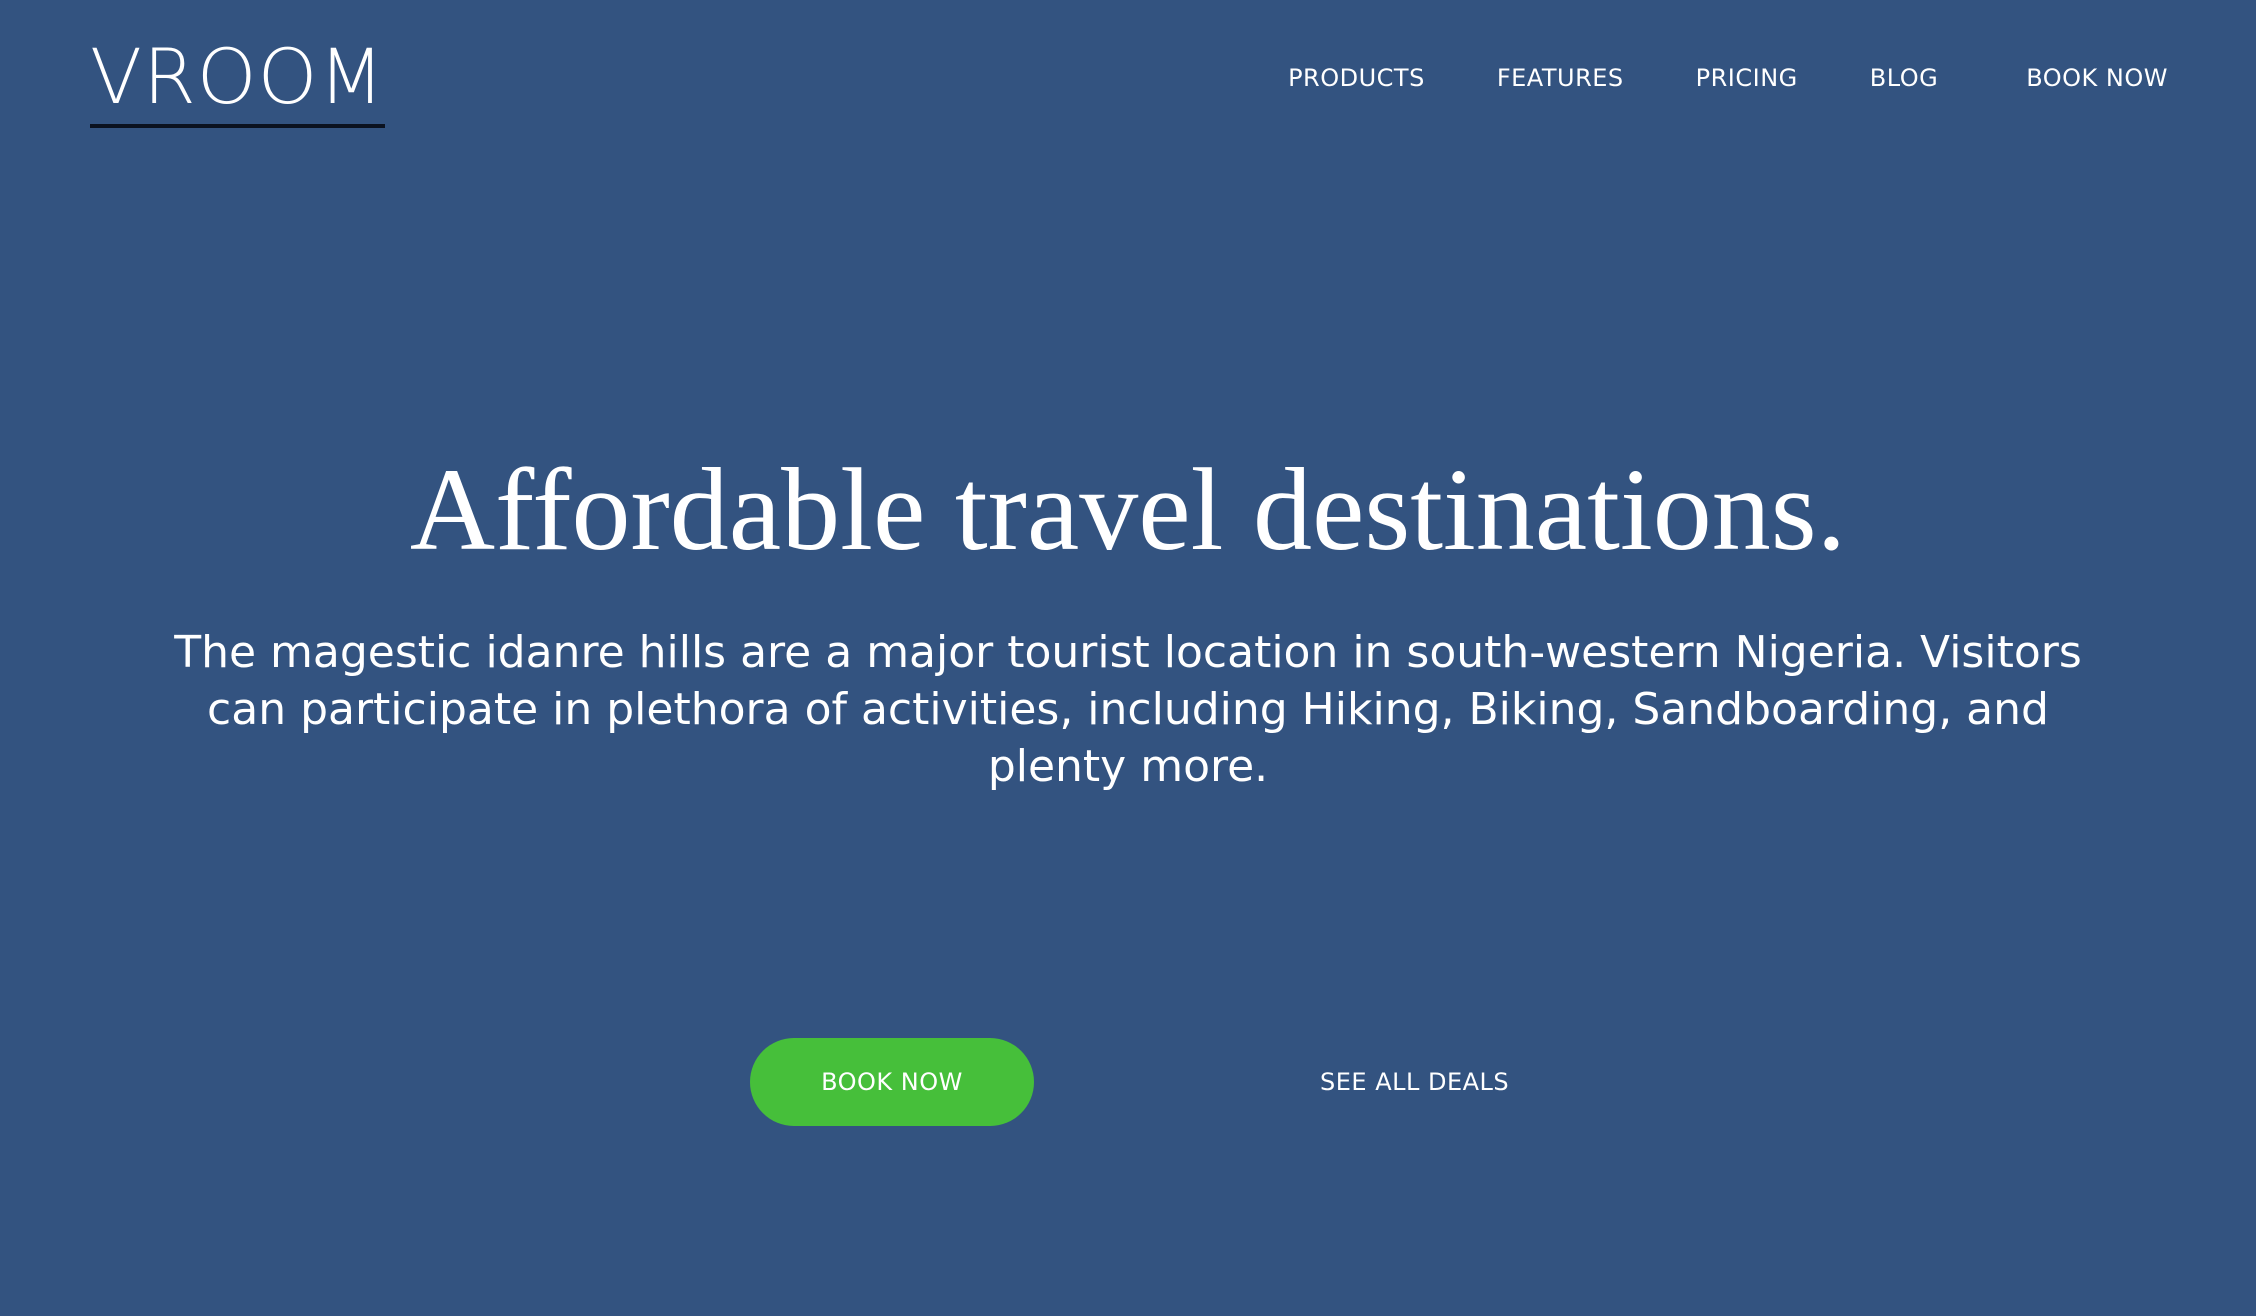 This screenshot has width=2256, height=1316. What do you see at coordinates (1747, 78) in the screenshot?
I see `nav-link-pricing: PRICING` at bounding box center [1747, 78].